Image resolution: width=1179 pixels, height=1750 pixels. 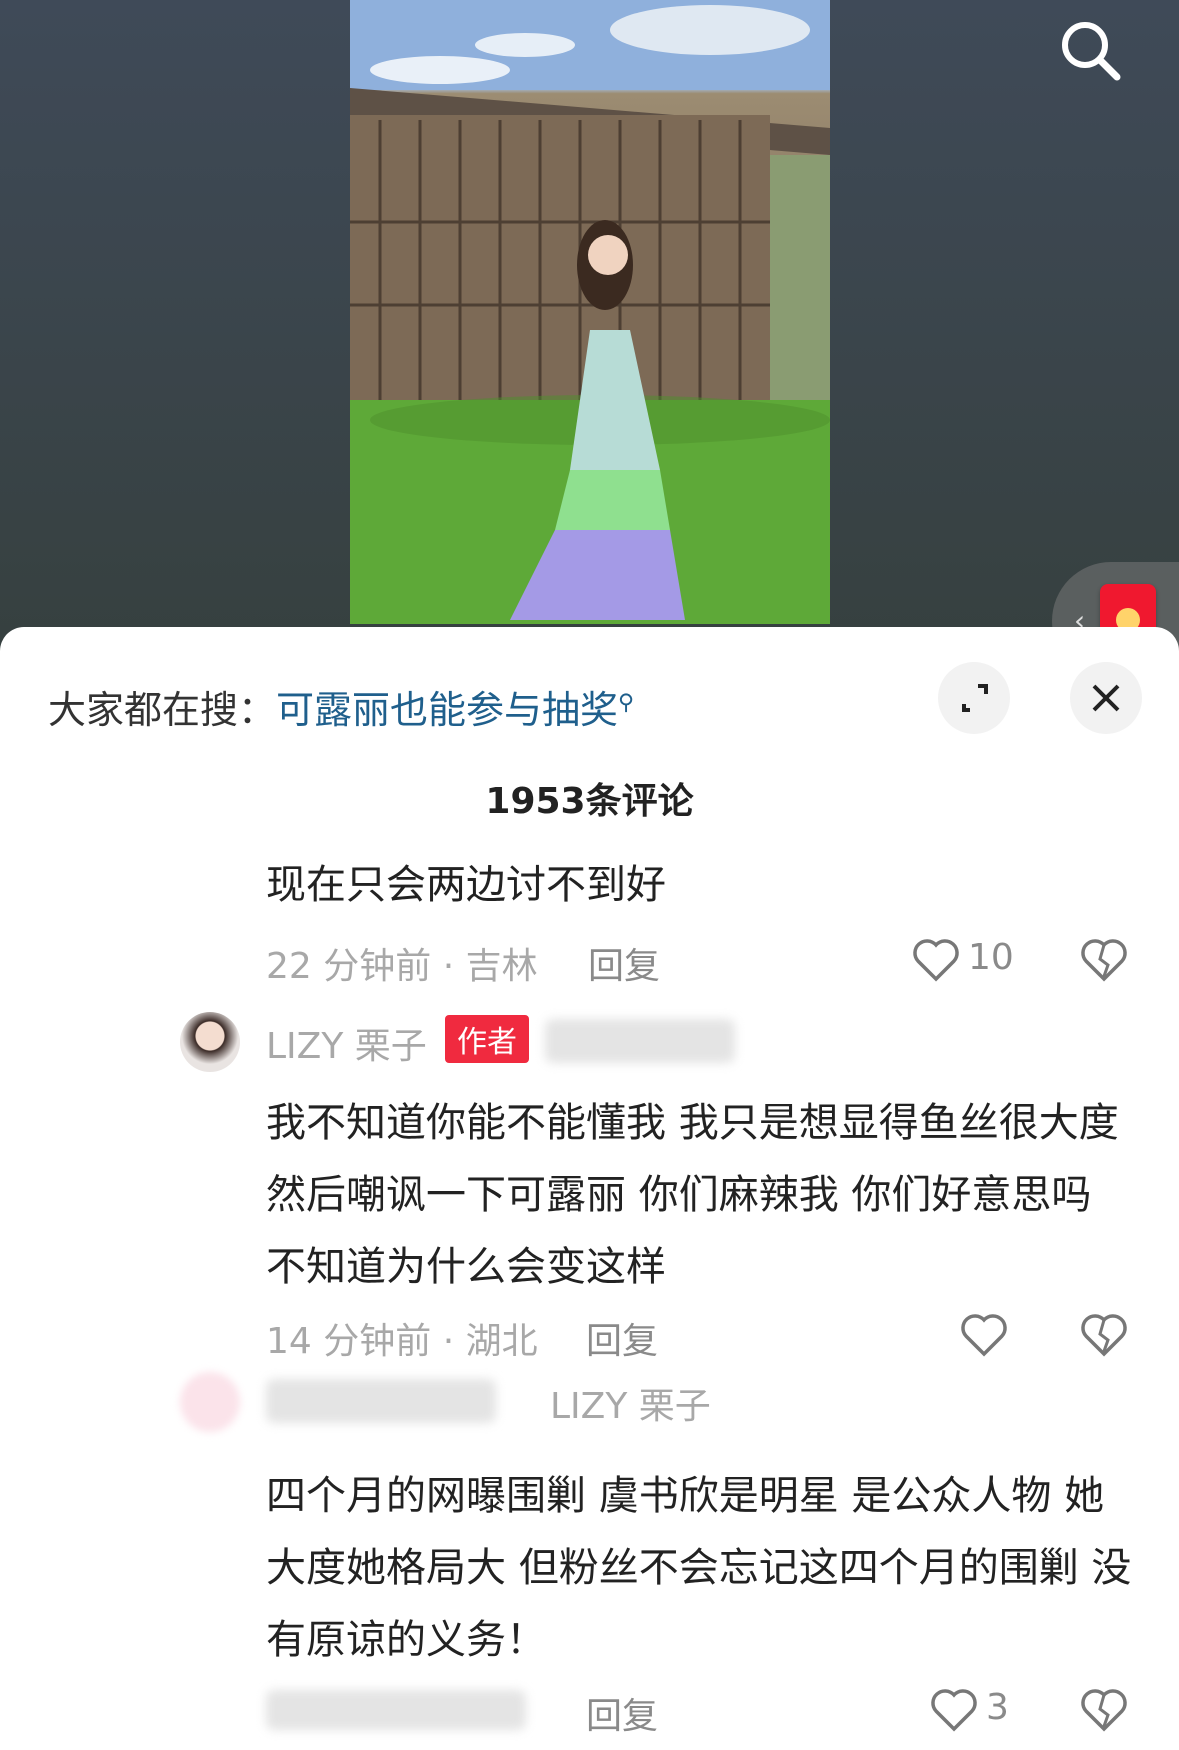 I want to click on comment-count: 1953条评论, so click(x=589, y=801).